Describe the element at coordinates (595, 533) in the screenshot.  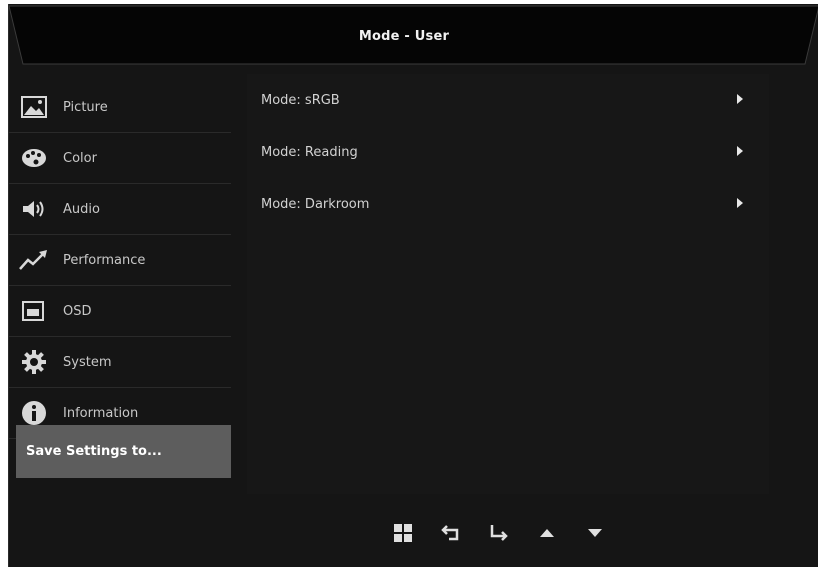
I see `down-icon` at that location.